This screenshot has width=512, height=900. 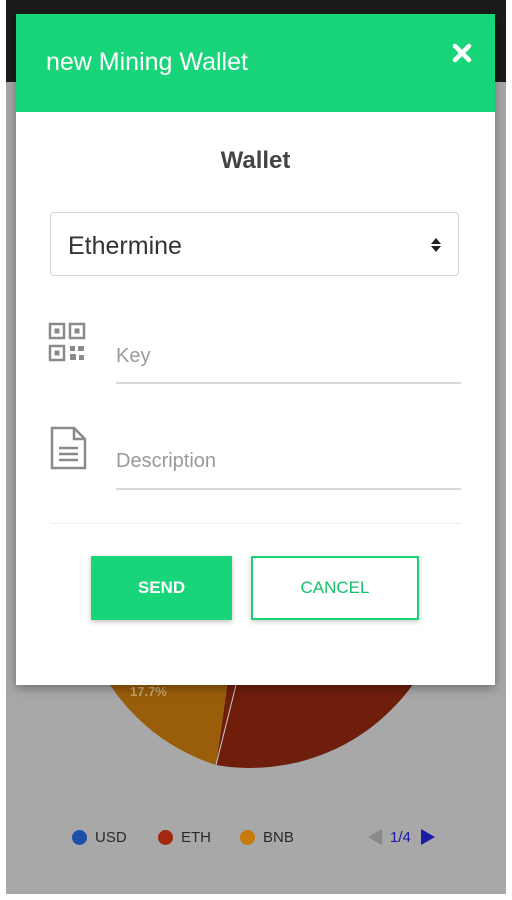 What do you see at coordinates (147, 62) in the screenshot?
I see `modal-title: new Mining Wallet` at bounding box center [147, 62].